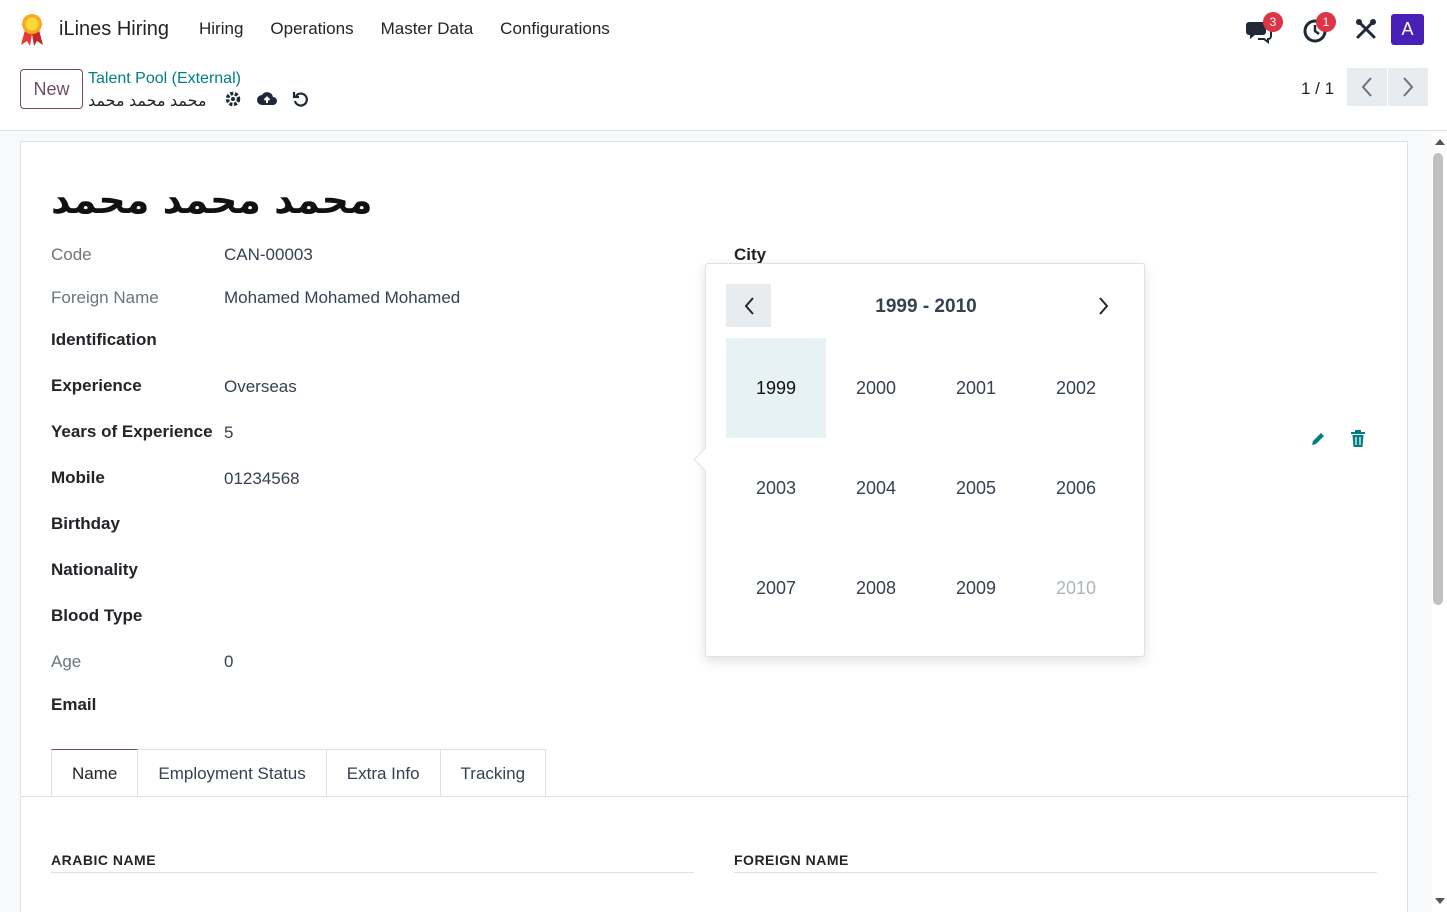 The height and width of the screenshot is (912, 1447). What do you see at coordinates (1076, 588) in the screenshot?
I see `year-cell: 2010` at bounding box center [1076, 588].